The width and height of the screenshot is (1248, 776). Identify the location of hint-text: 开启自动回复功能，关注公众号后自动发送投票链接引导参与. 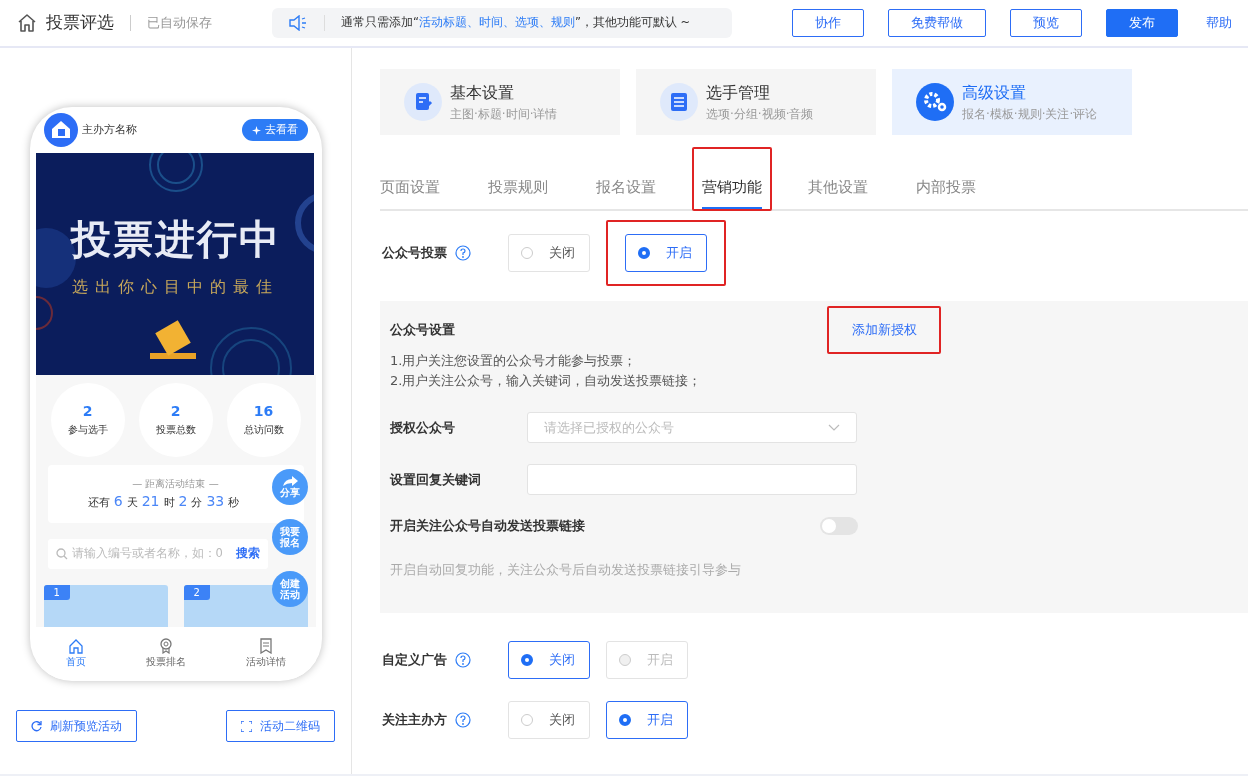
(566, 569).